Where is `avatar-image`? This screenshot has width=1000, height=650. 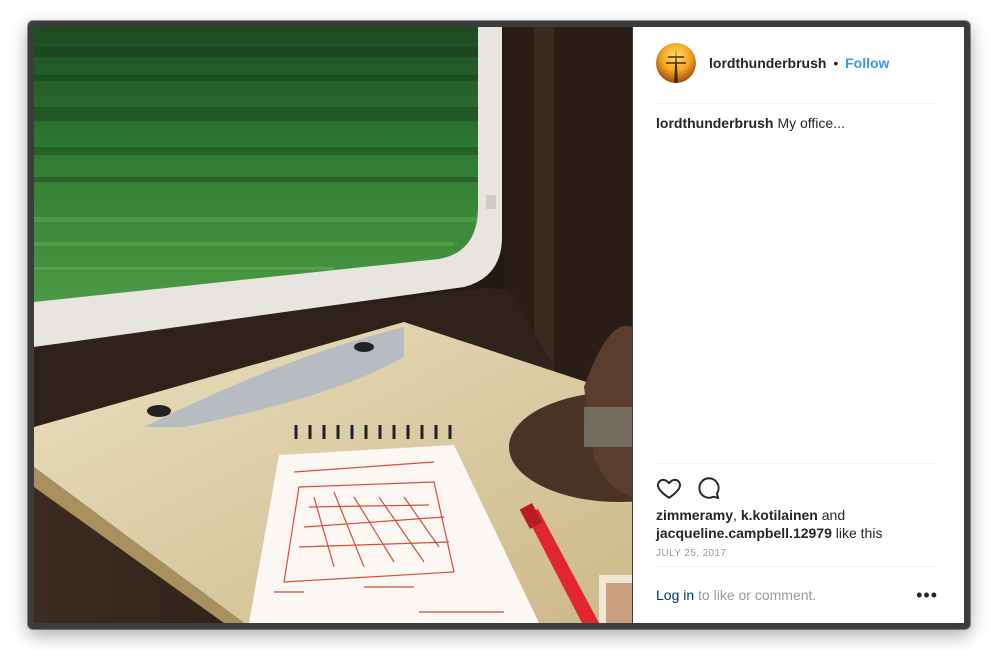
avatar-image is located at coordinates (676, 63).